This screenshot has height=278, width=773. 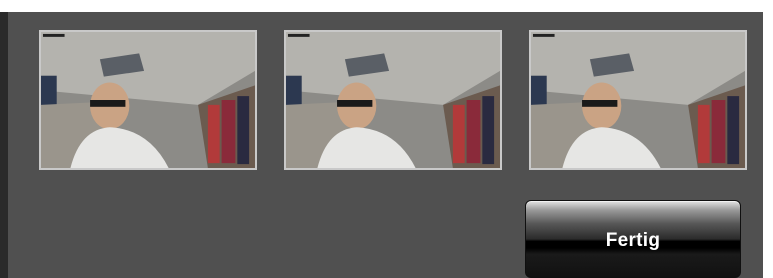 I want to click on done-button-label: Fertig, so click(x=633, y=240).